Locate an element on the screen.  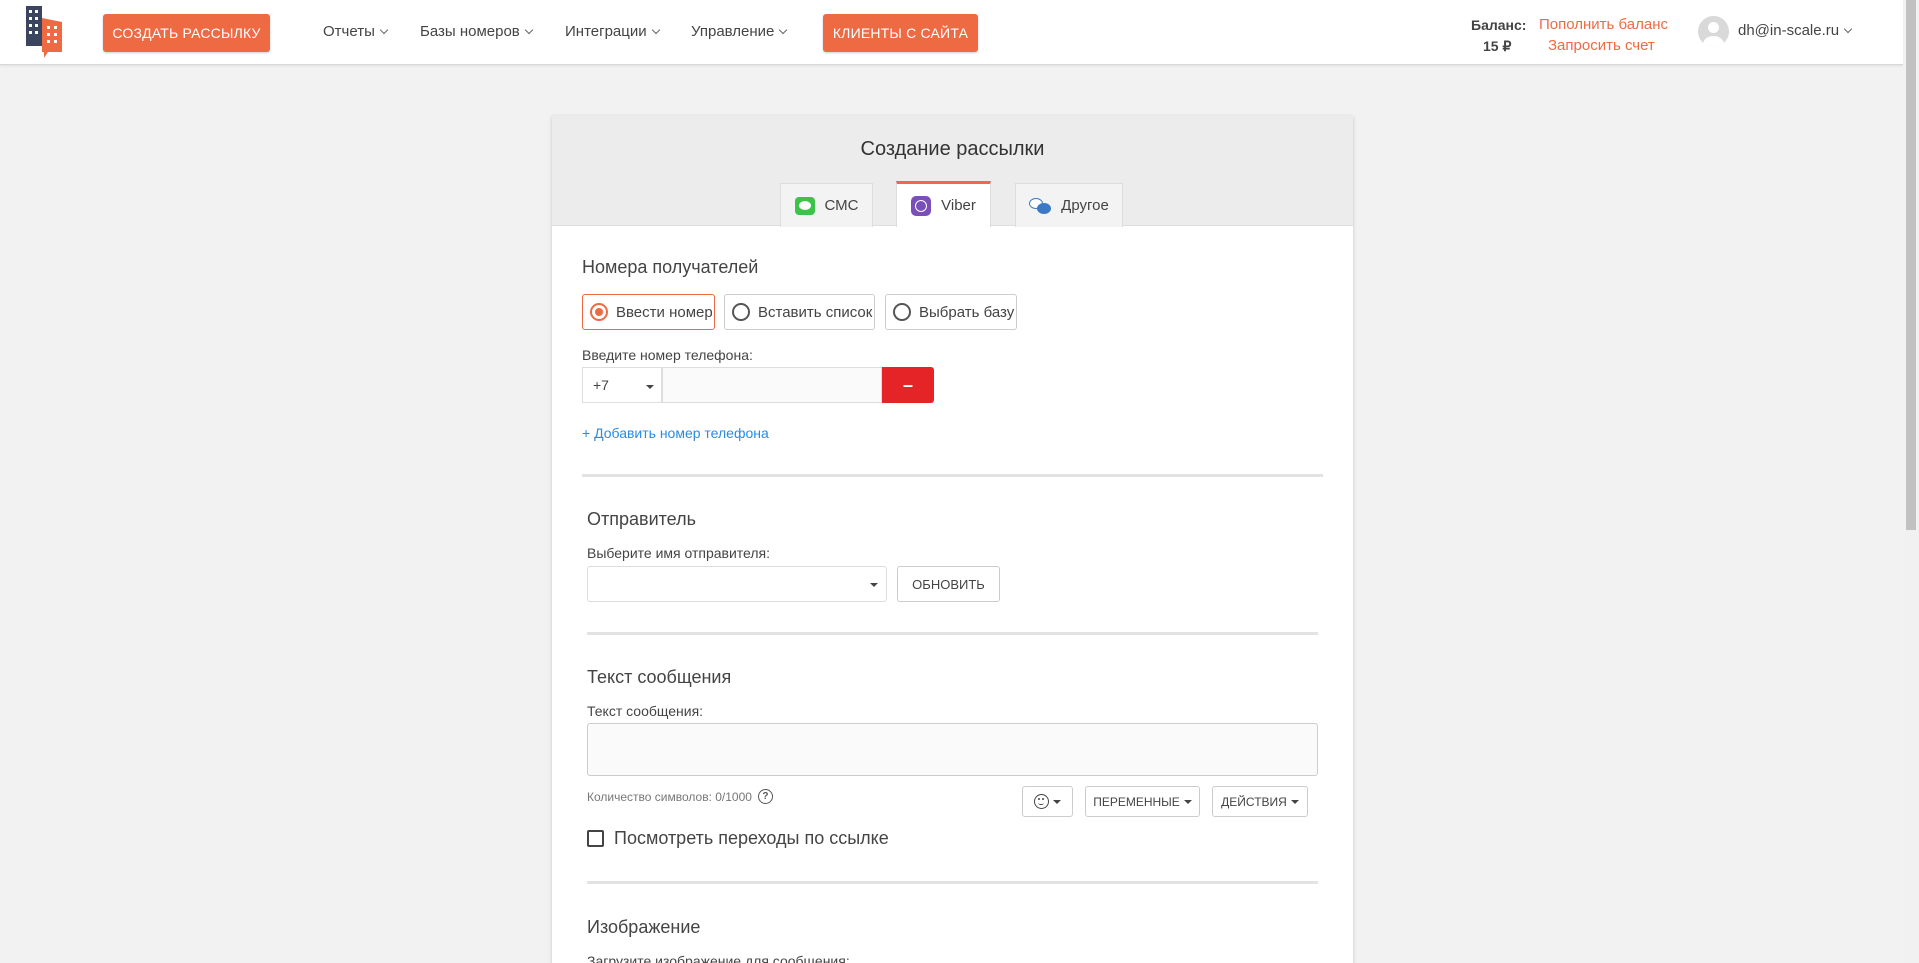
radio-choose-base-label: Выбрать базу is located at coordinates (967, 312).